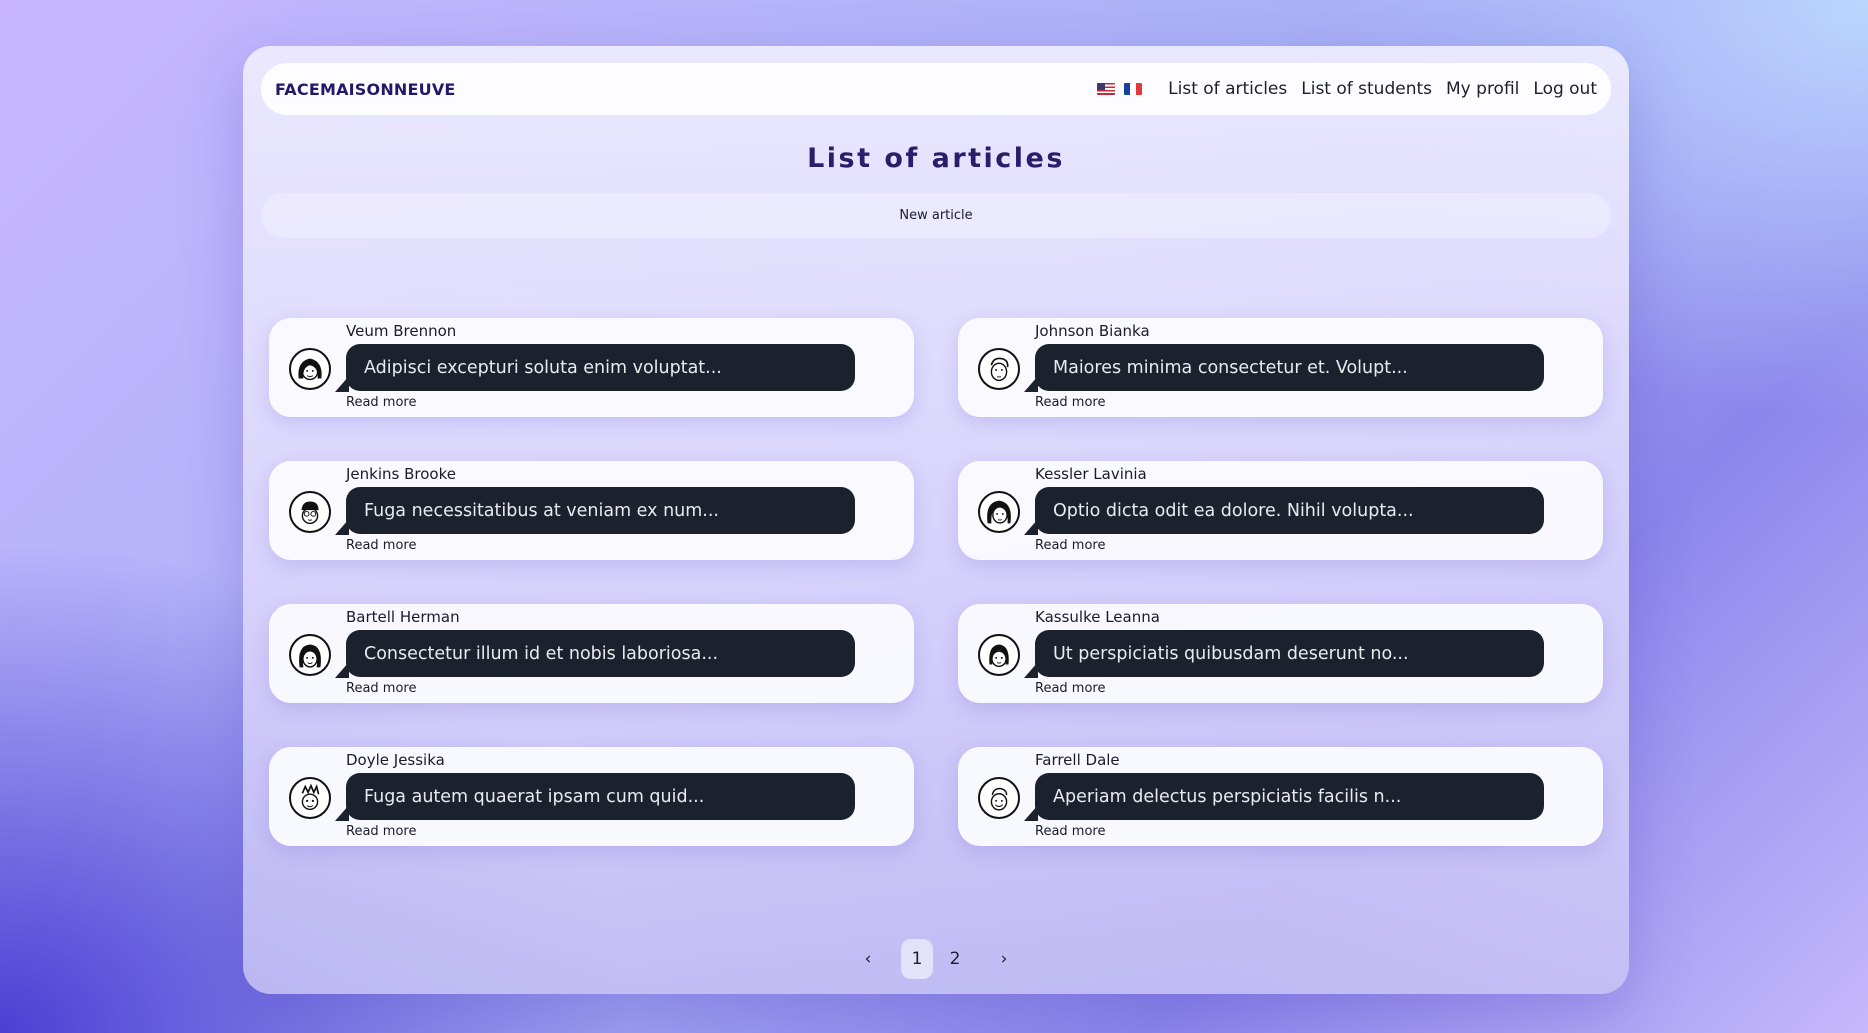  What do you see at coordinates (1077, 760) in the screenshot?
I see `article-author: Farrell Dale` at bounding box center [1077, 760].